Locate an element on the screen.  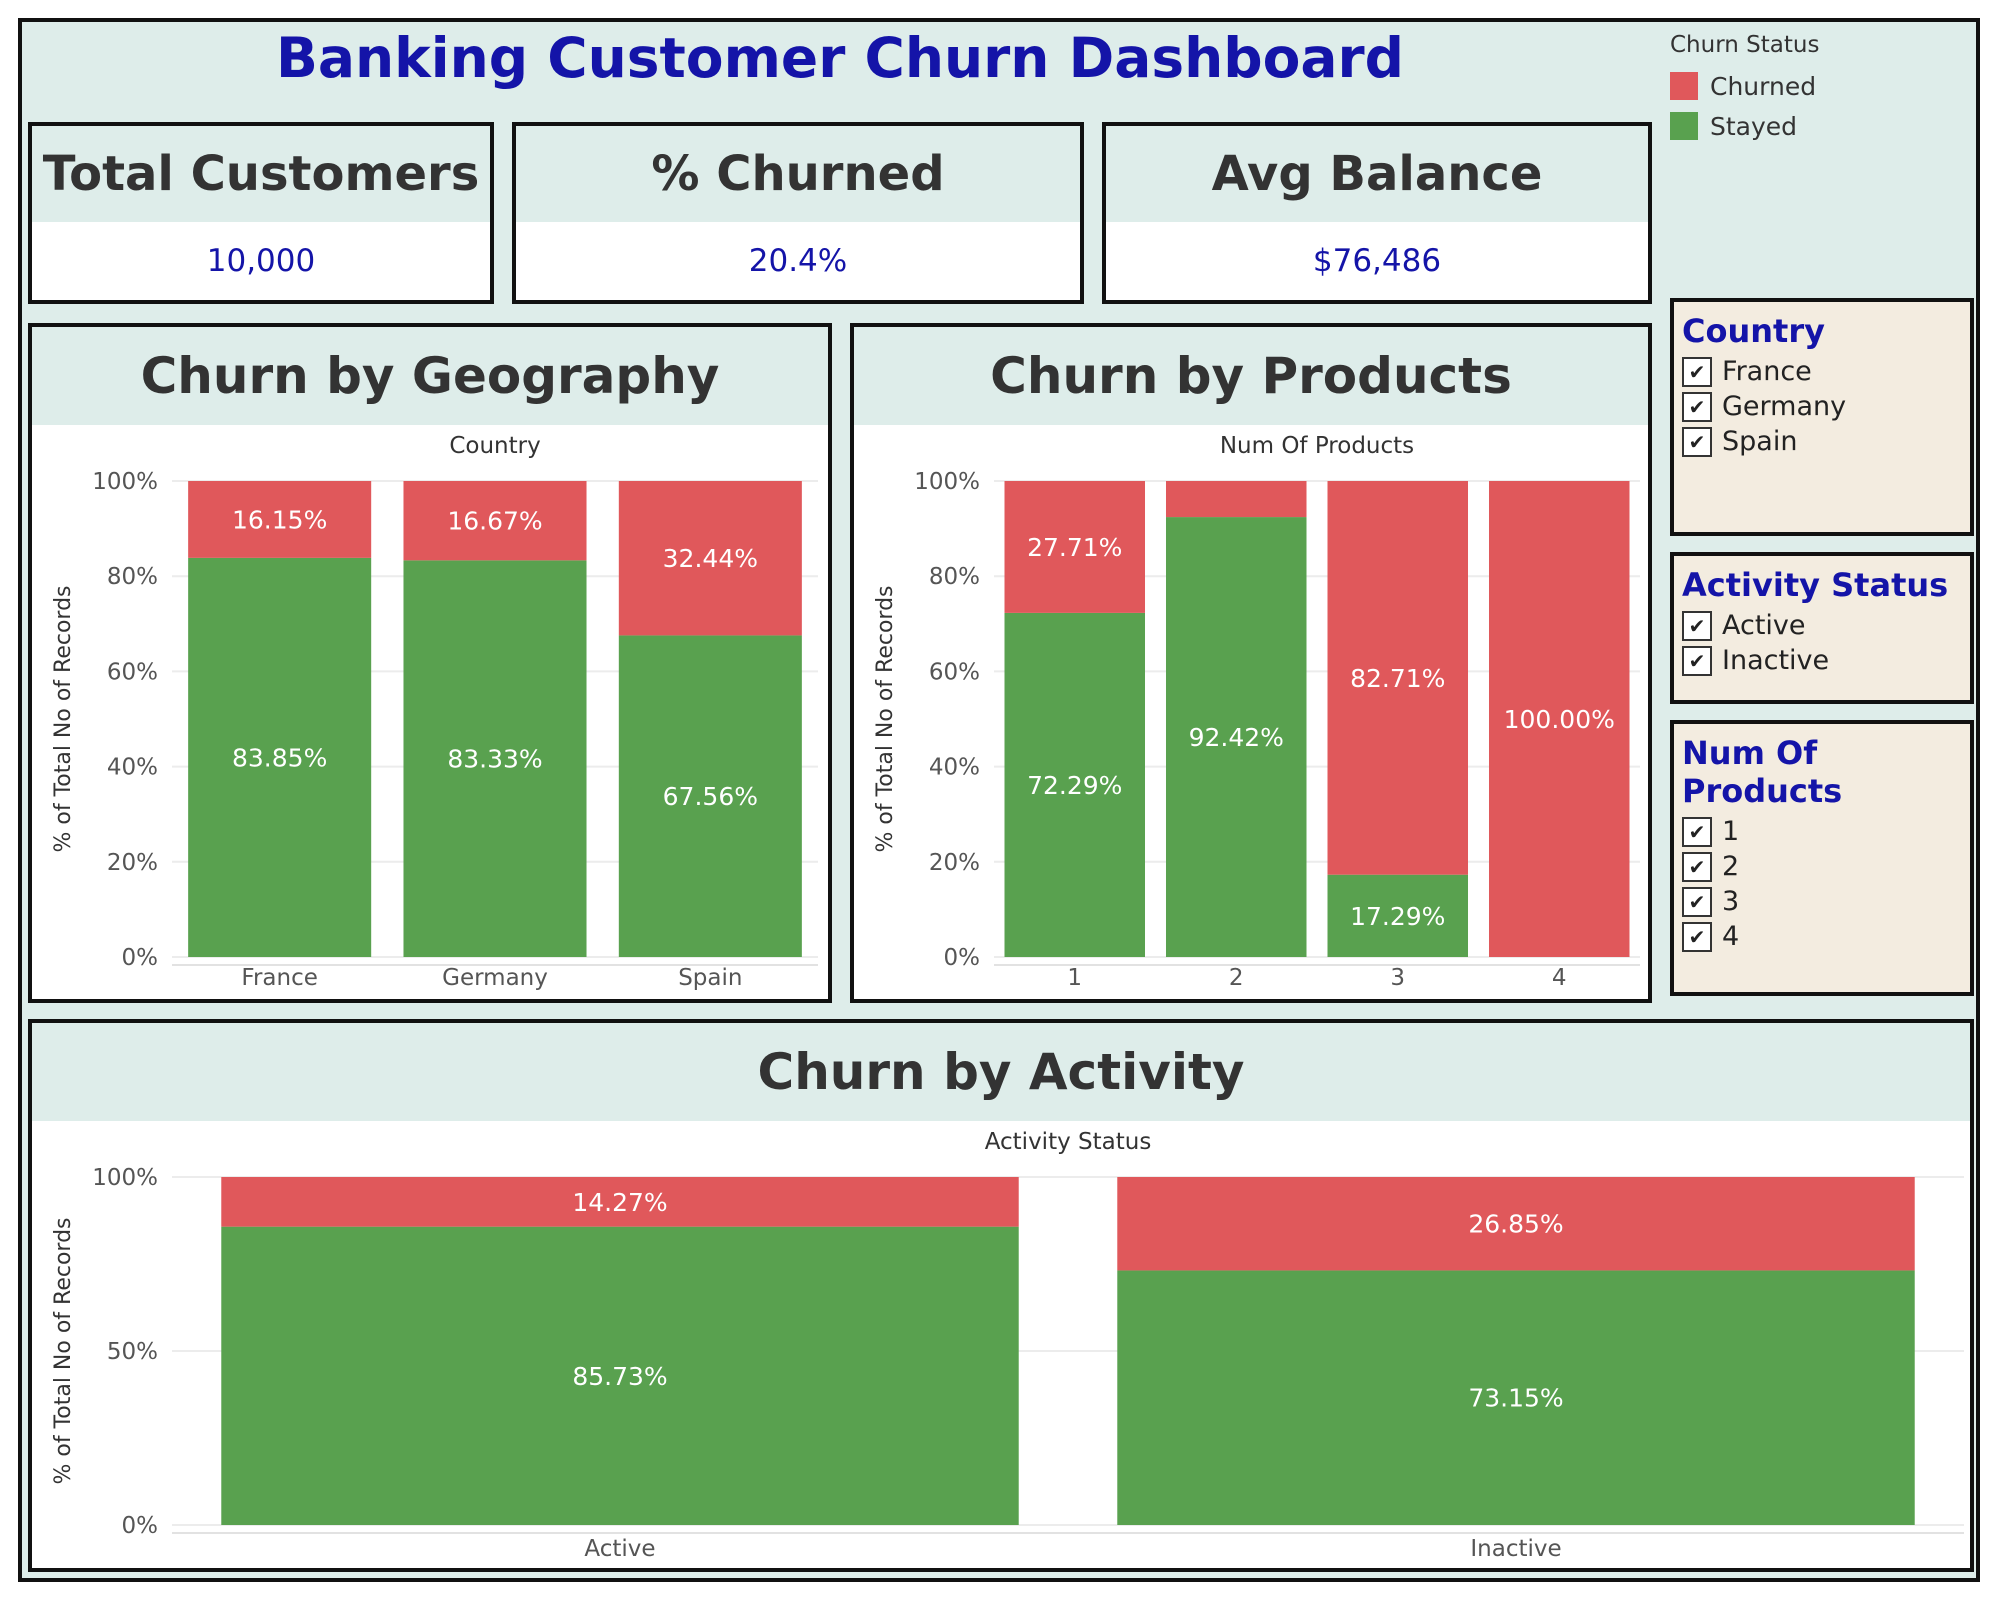
x-tick-label: Inactive is located at coordinates (1515, 1549).